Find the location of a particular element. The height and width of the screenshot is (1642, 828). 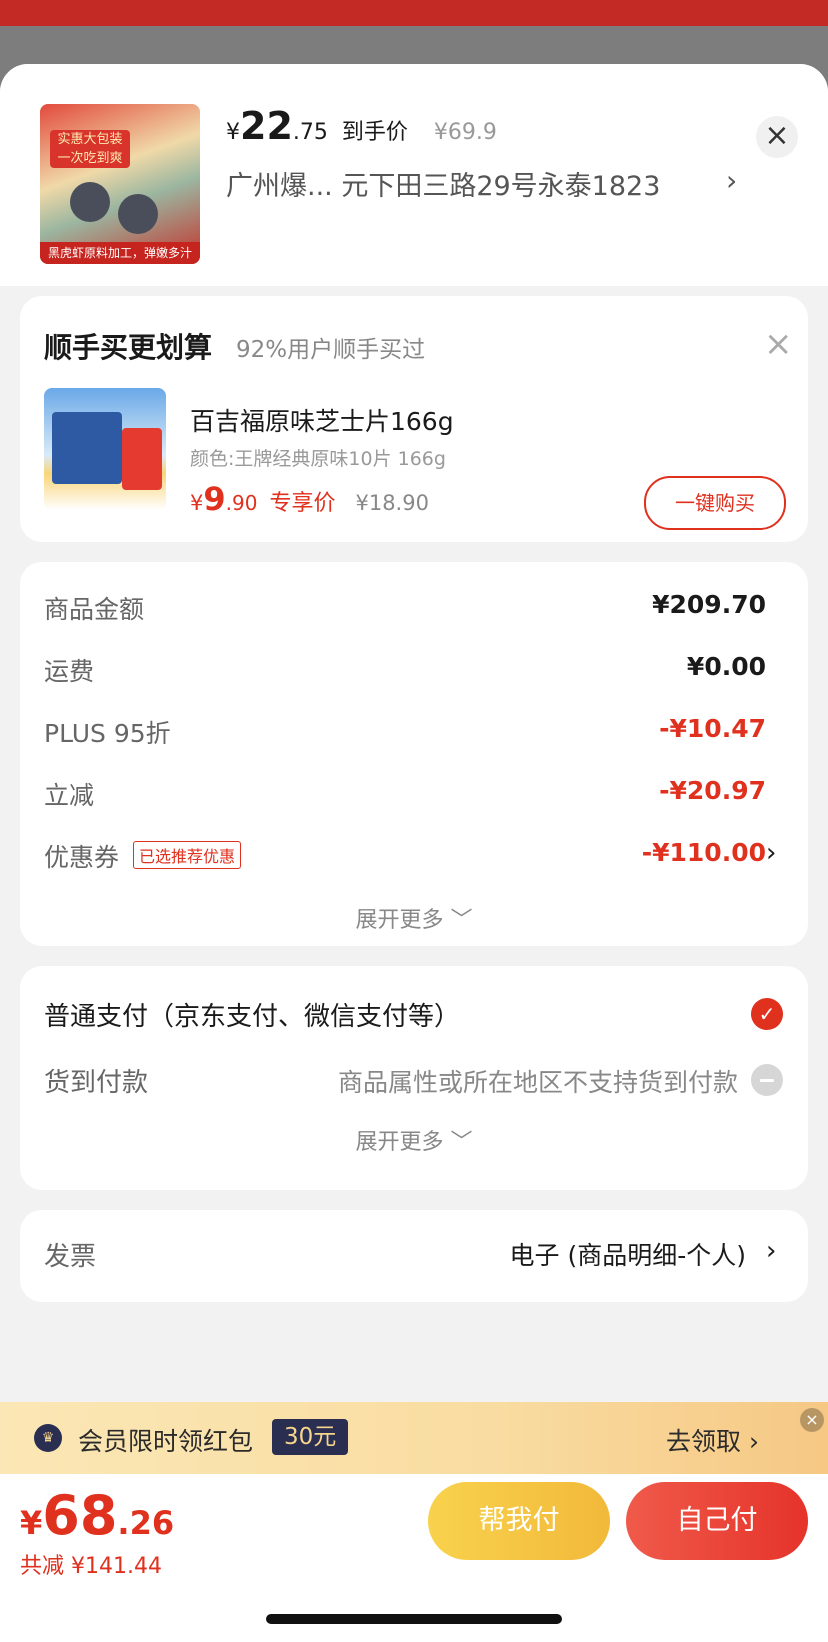

payment-cod-note: 商品属性或所在地区不支持货到付款 is located at coordinates (537, 1082).